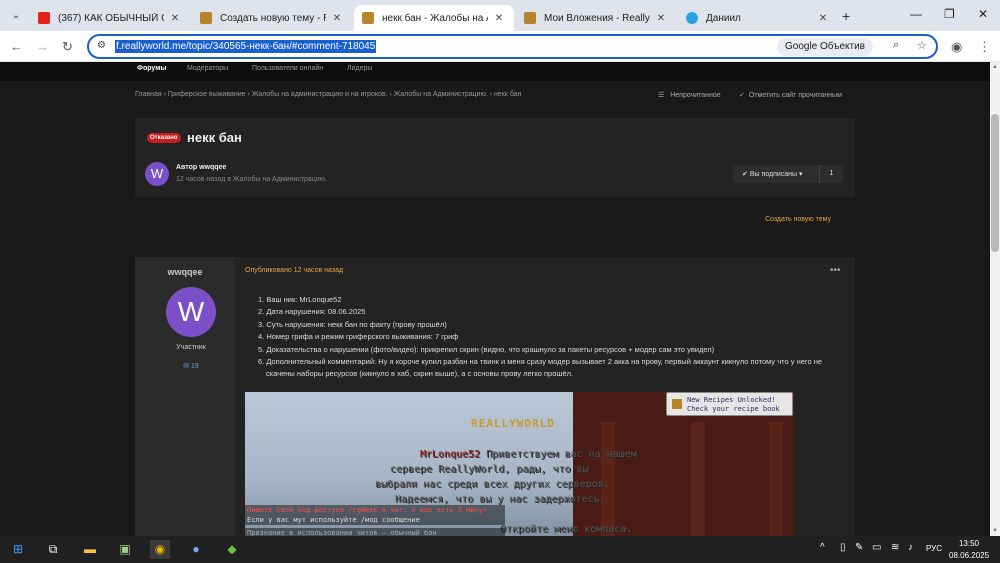  What do you see at coordinates (758, 18) in the screenshot?
I see `browser-tab: Даниил ✕` at bounding box center [758, 18].